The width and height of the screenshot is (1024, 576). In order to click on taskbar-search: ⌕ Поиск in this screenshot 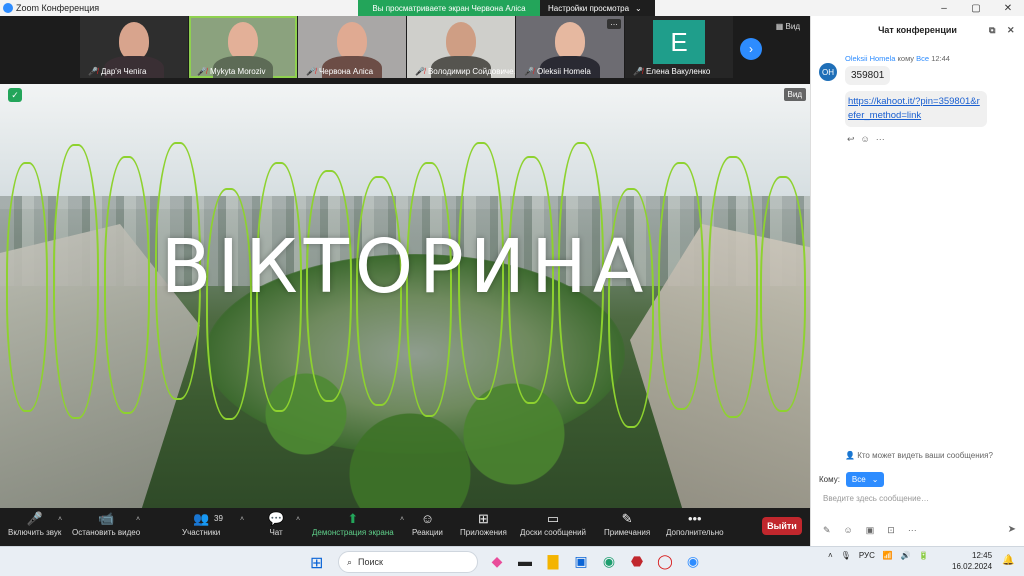, I will do `click(408, 562)`.